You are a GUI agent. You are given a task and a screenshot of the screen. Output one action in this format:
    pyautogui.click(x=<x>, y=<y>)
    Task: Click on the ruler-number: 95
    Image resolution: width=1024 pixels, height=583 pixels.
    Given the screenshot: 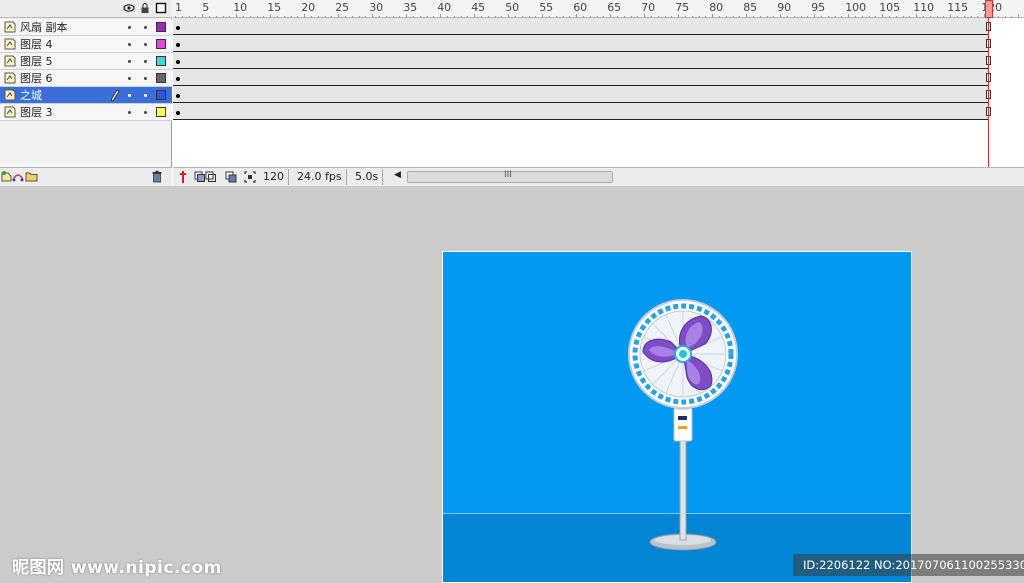 What is the action you would take?
    pyautogui.click(x=818, y=7)
    